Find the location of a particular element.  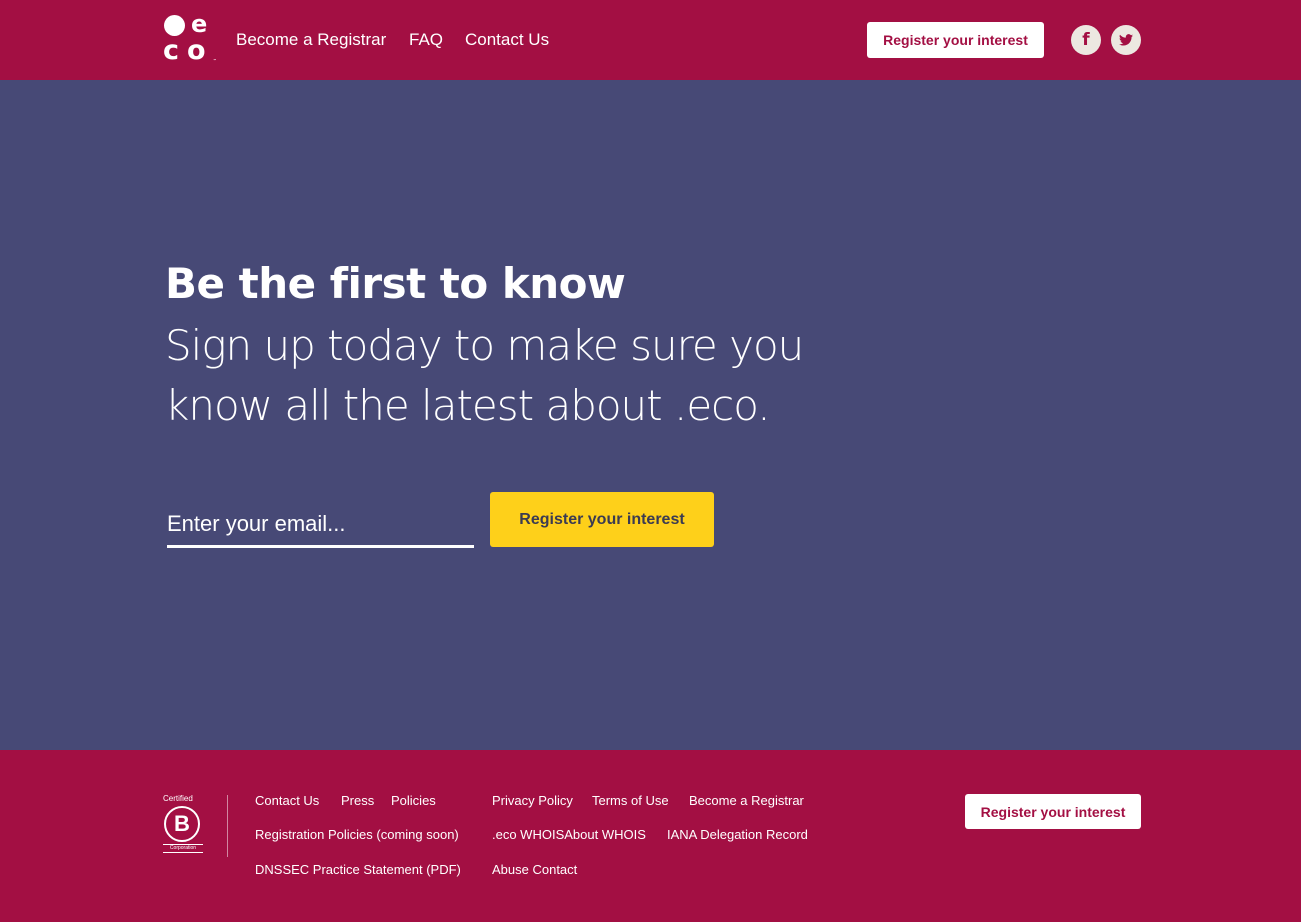

eco-logo: e c o ™ is located at coordinates (191, 38).